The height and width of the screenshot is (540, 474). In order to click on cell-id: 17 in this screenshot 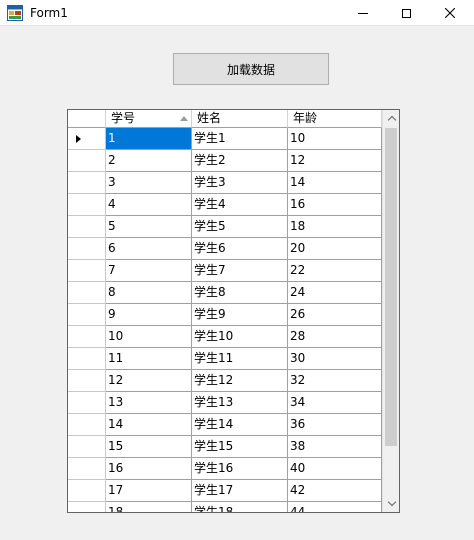, I will do `click(149, 491)`.